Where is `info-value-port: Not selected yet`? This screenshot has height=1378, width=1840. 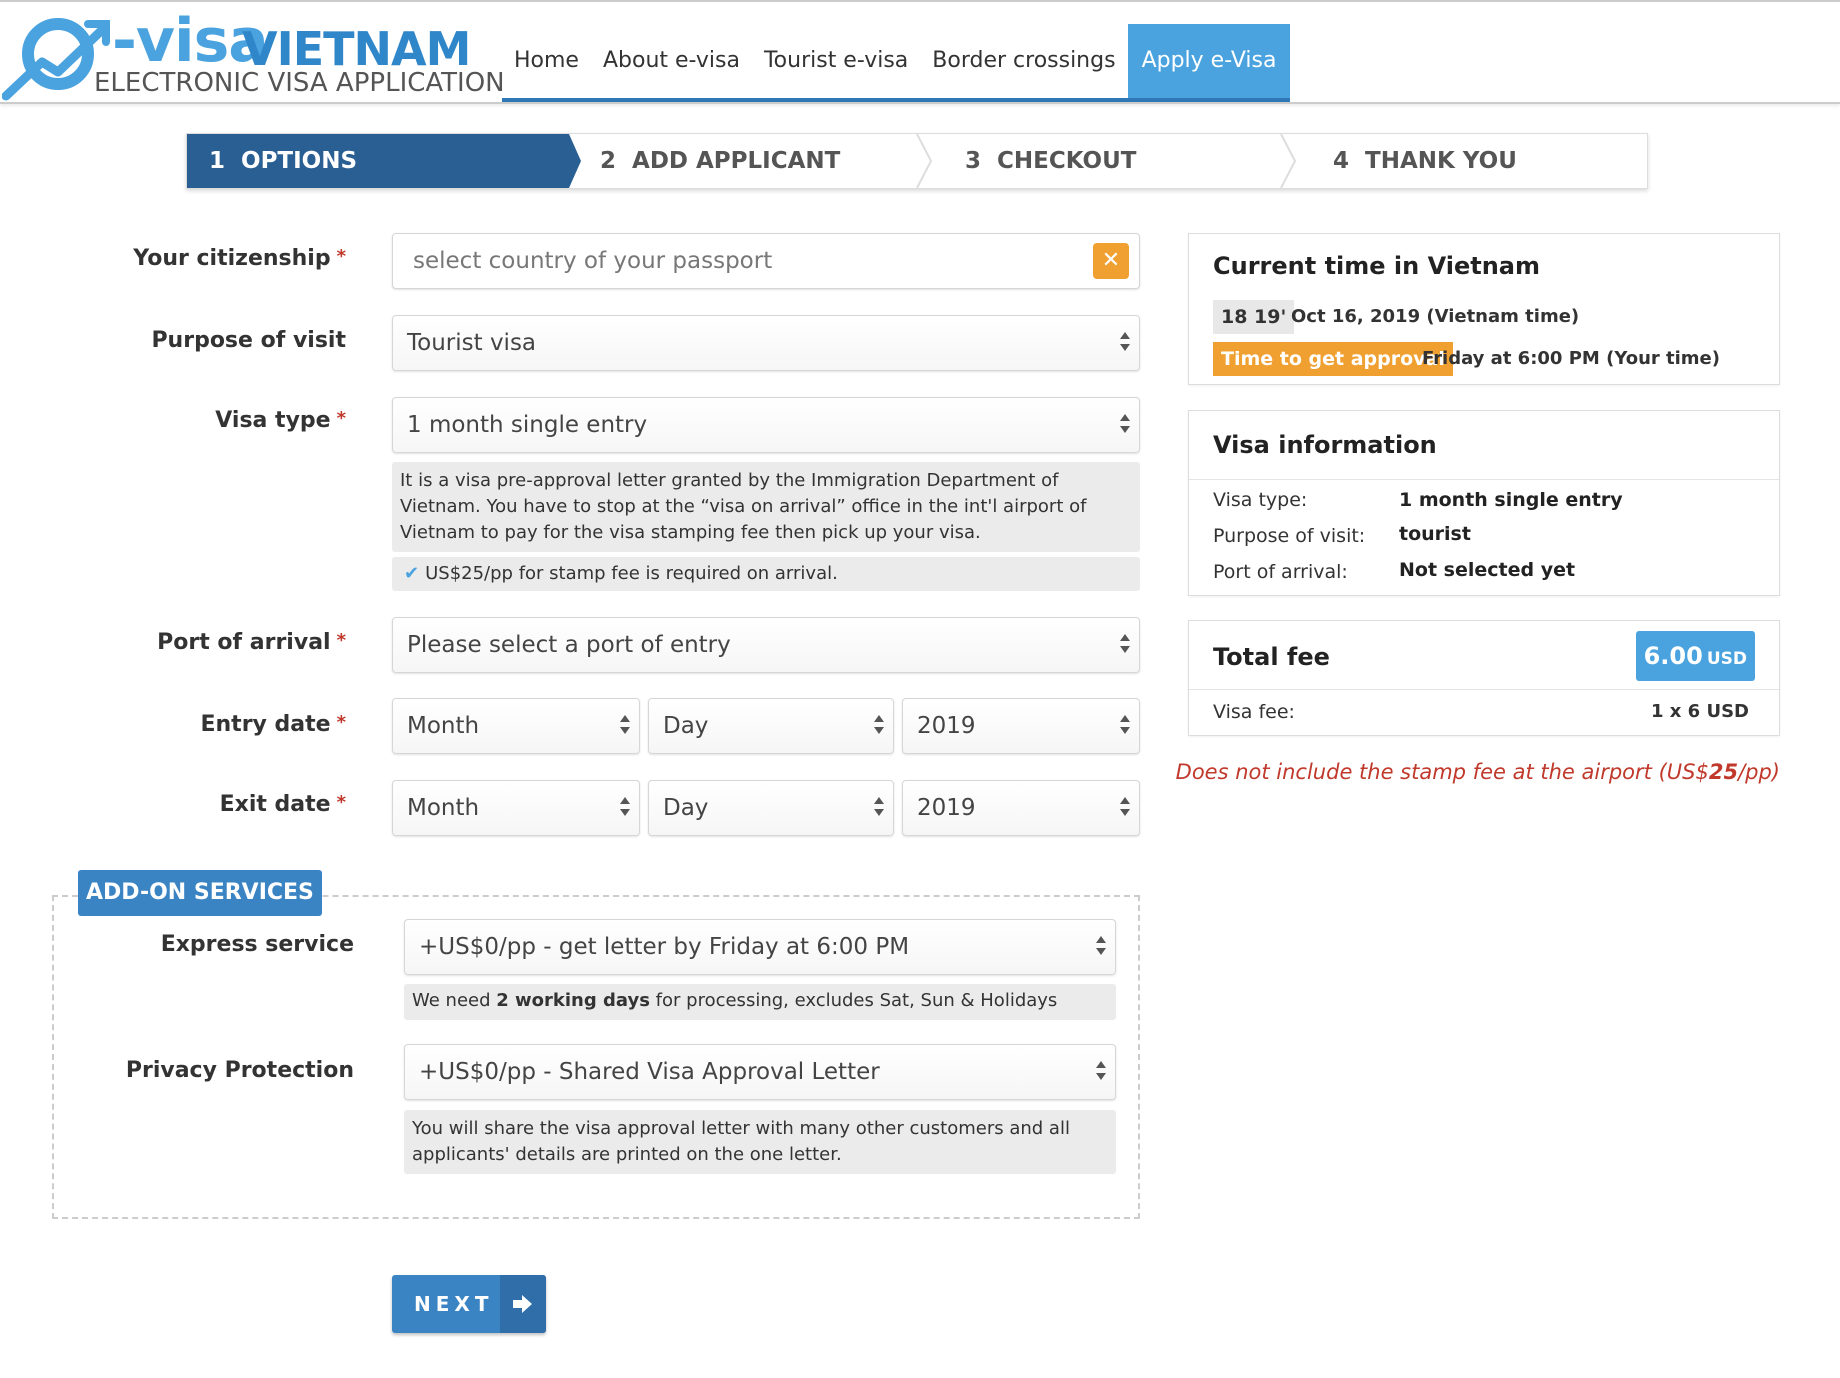 info-value-port: Not selected yet is located at coordinates (1487, 570).